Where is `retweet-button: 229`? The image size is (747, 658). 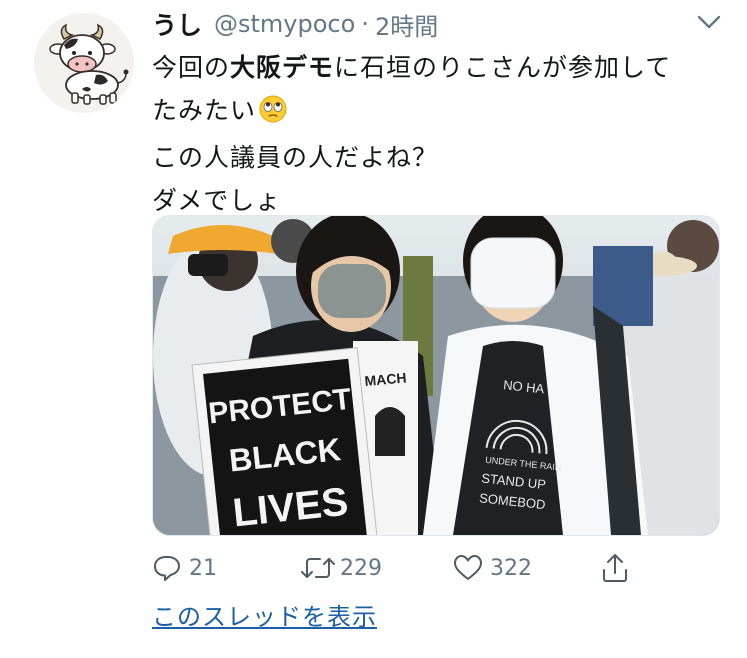 retweet-button: 229 is located at coordinates (341, 568).